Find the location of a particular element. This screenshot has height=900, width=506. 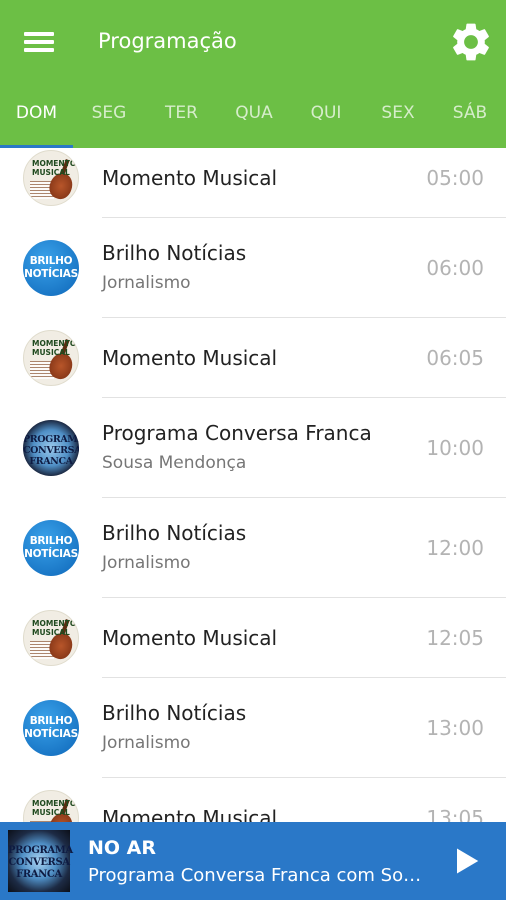

hamburger-menu-icon is located at coordinates (40, 42).